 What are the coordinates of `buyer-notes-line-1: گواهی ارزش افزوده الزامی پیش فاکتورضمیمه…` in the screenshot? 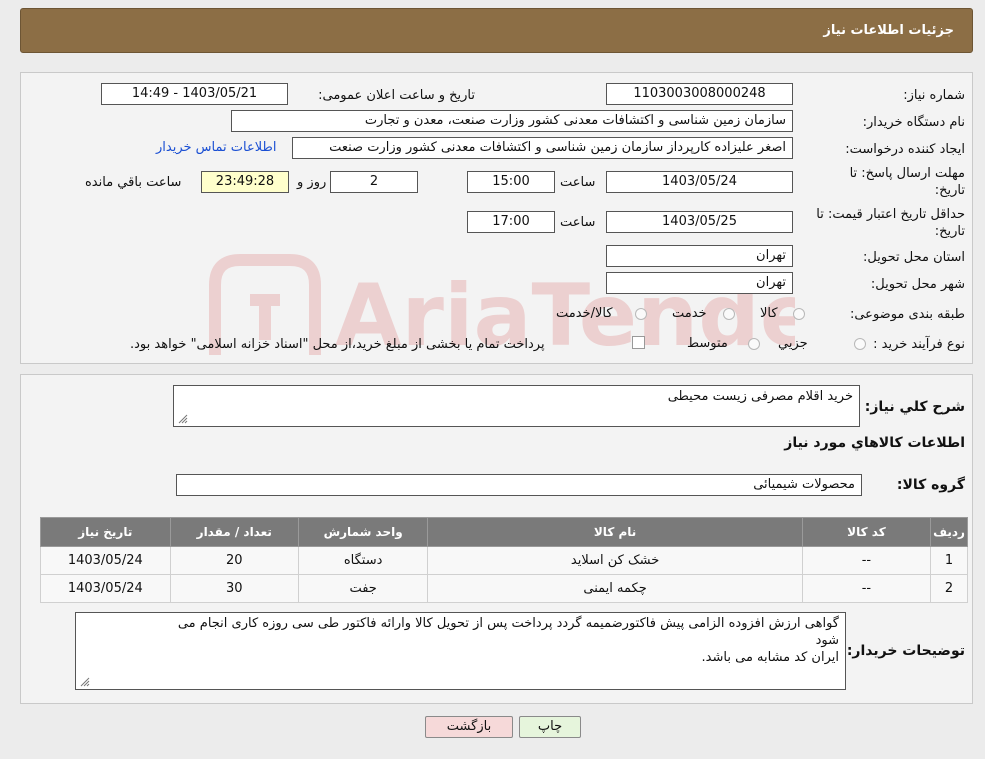 It's located at (508, 623).